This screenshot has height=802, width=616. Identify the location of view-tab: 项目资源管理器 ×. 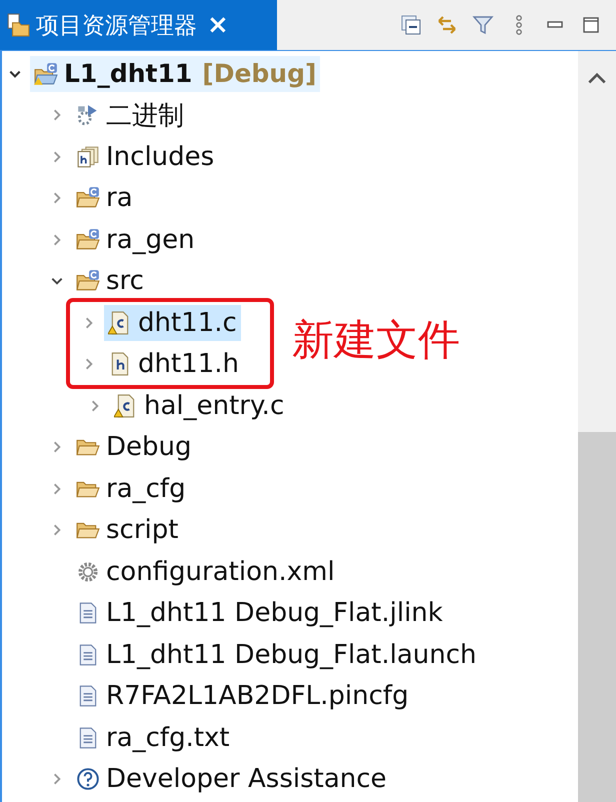
(138, 25).